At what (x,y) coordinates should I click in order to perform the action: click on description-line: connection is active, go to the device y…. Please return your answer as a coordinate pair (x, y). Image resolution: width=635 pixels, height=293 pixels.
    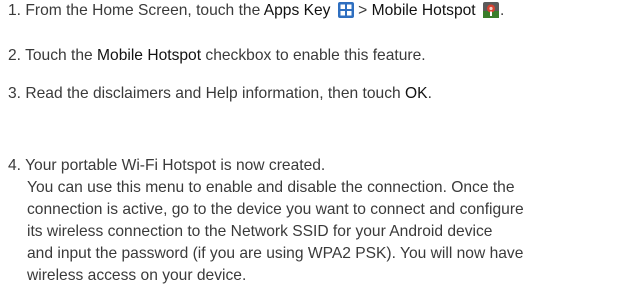
    Looking at the image, I should click on (275, 209).